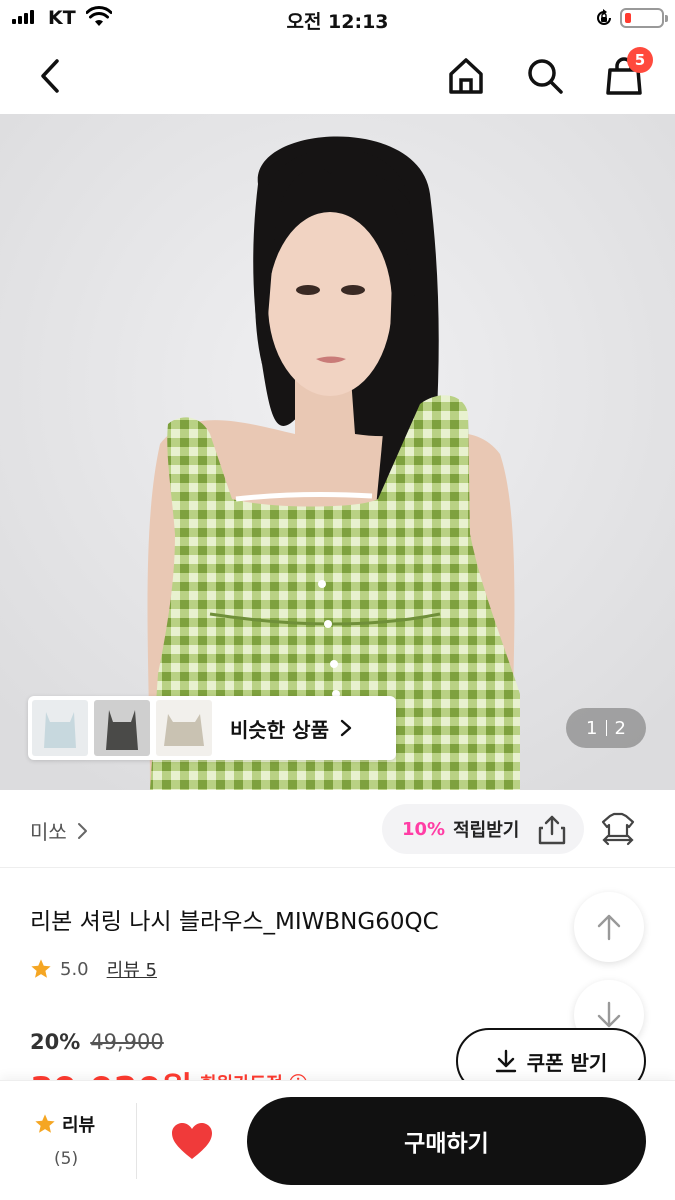 The height and width of the screenshot is (1200, 675). What do you see at coordinates (606, 728) in the screenshot?
I see `image-pager: 1 2` at bounding box center [606, 728].